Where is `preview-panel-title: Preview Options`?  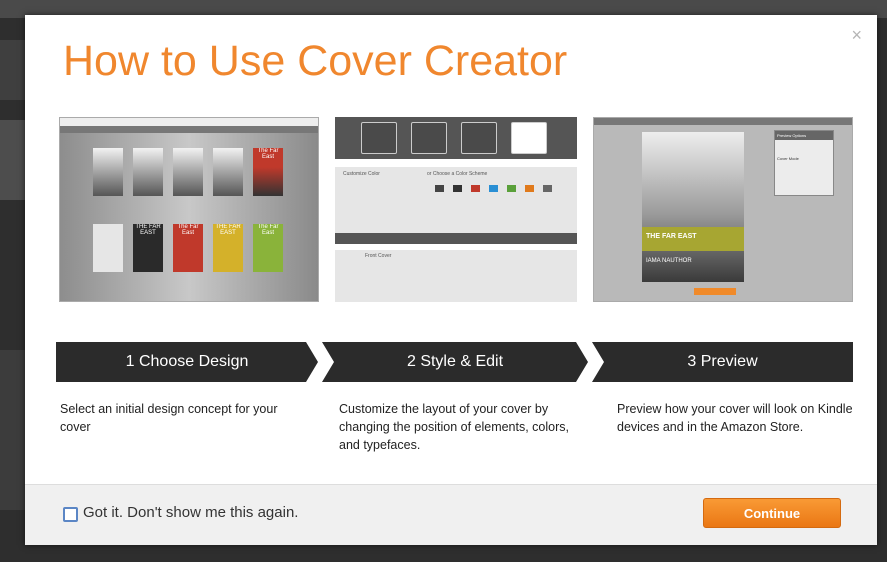 preview-panel-title: Preview Options is located at coordinates (804, 135).